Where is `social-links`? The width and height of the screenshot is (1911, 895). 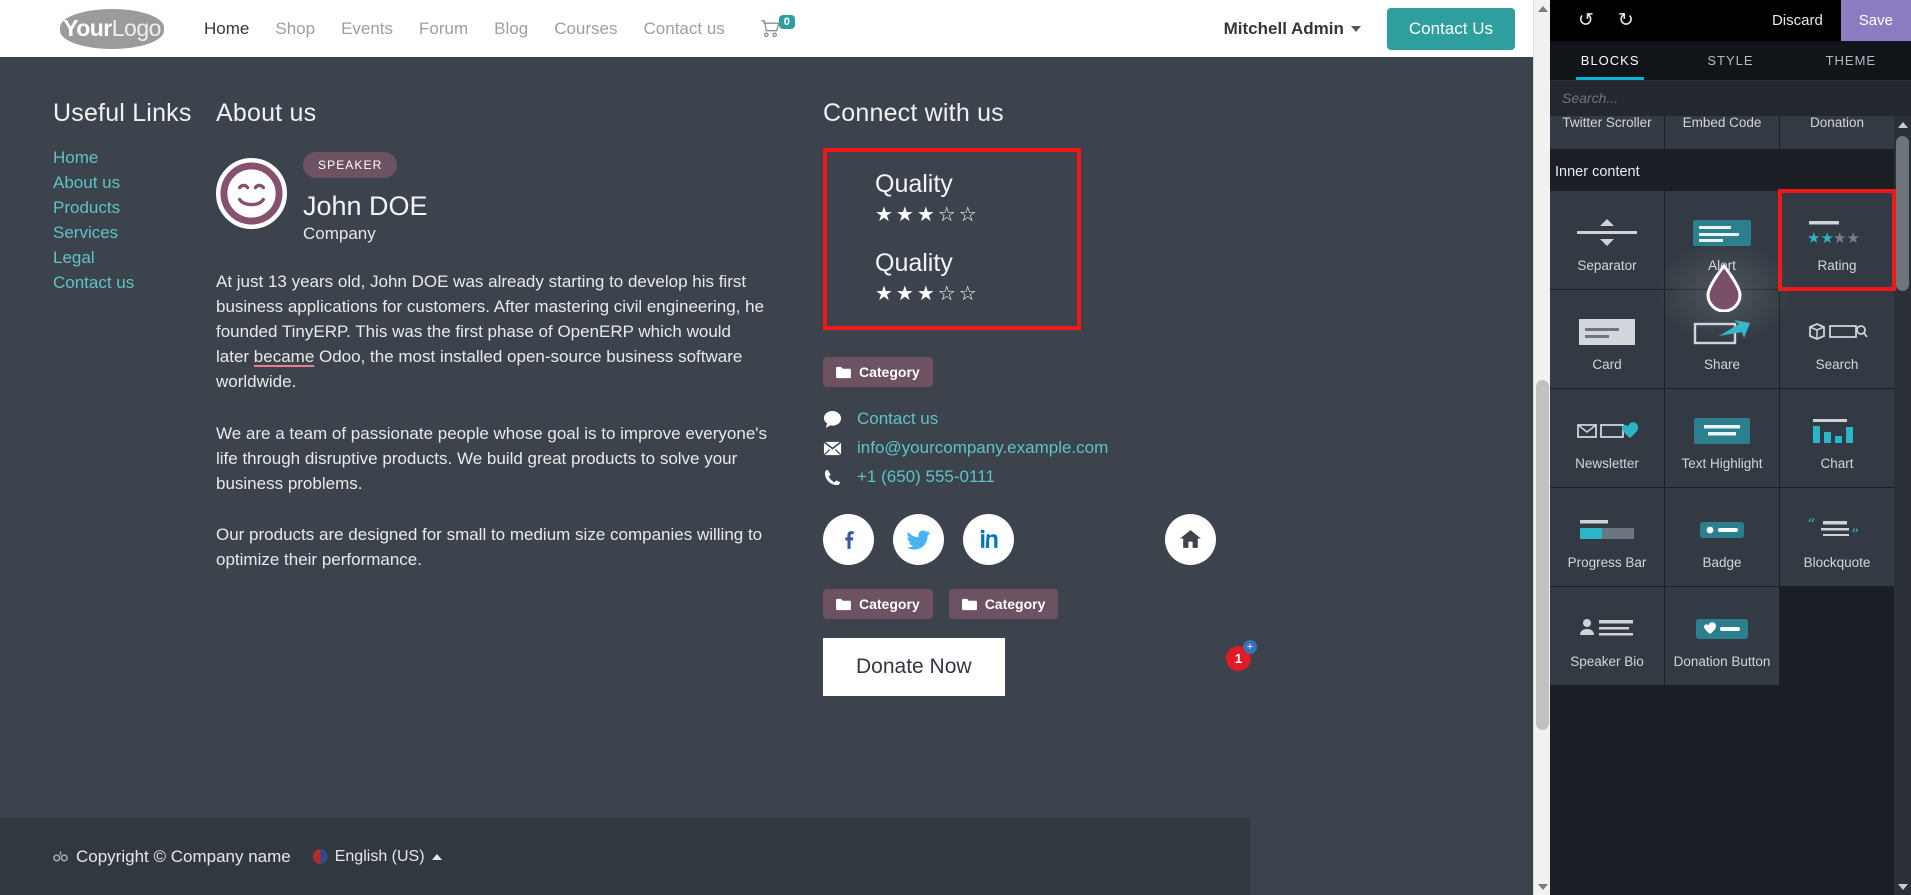
social-links is located at coordinates (1178, 539).